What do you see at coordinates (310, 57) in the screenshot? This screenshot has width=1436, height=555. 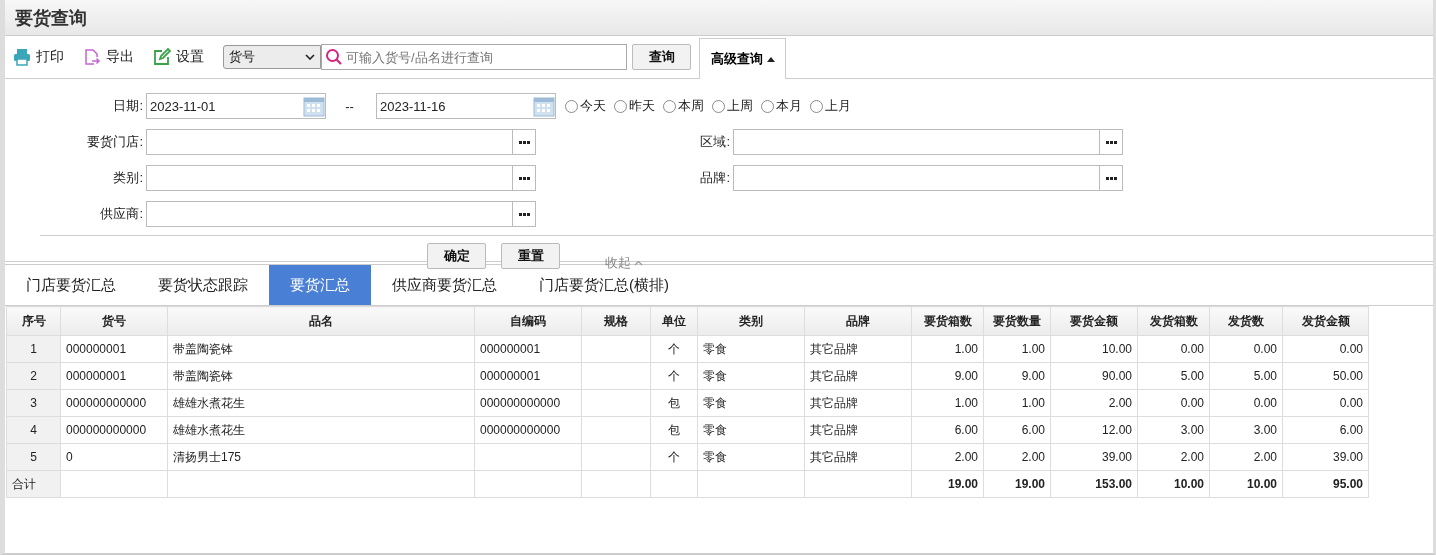 I see `chevron-down-icon` at bounding box center [310, 57].